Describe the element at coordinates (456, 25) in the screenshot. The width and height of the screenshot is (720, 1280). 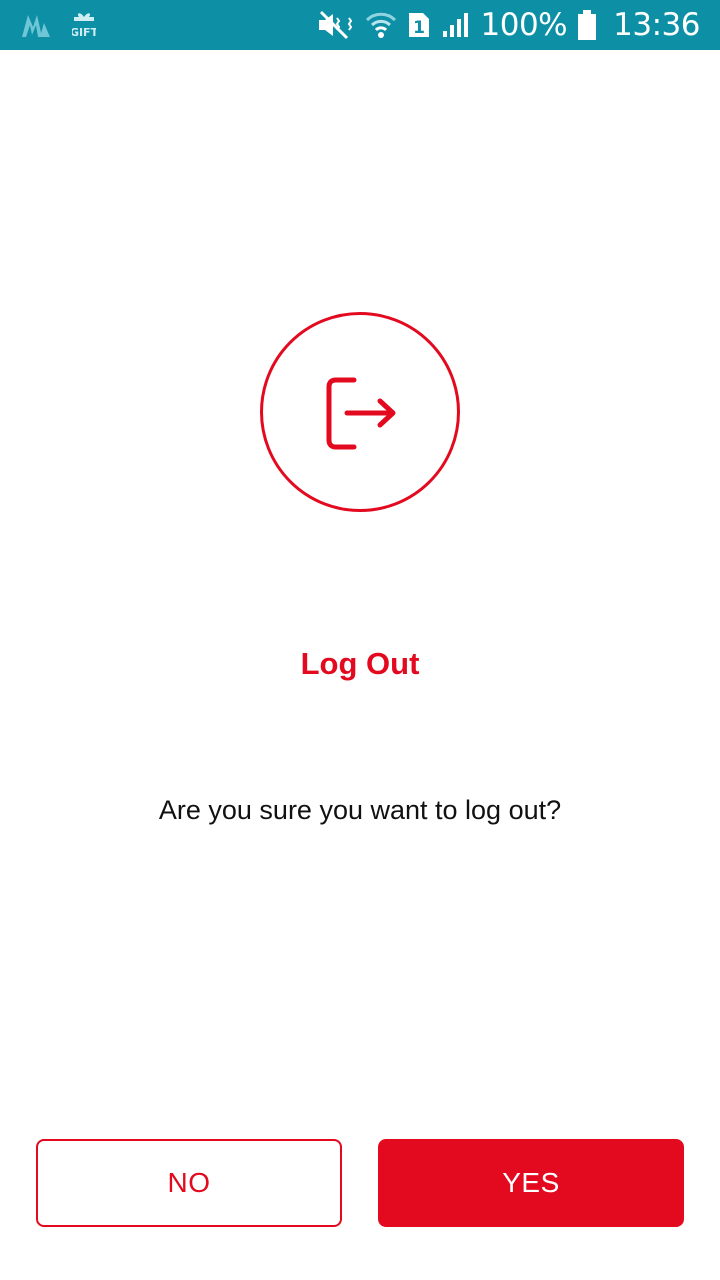
I see `signal-icon` at that location.